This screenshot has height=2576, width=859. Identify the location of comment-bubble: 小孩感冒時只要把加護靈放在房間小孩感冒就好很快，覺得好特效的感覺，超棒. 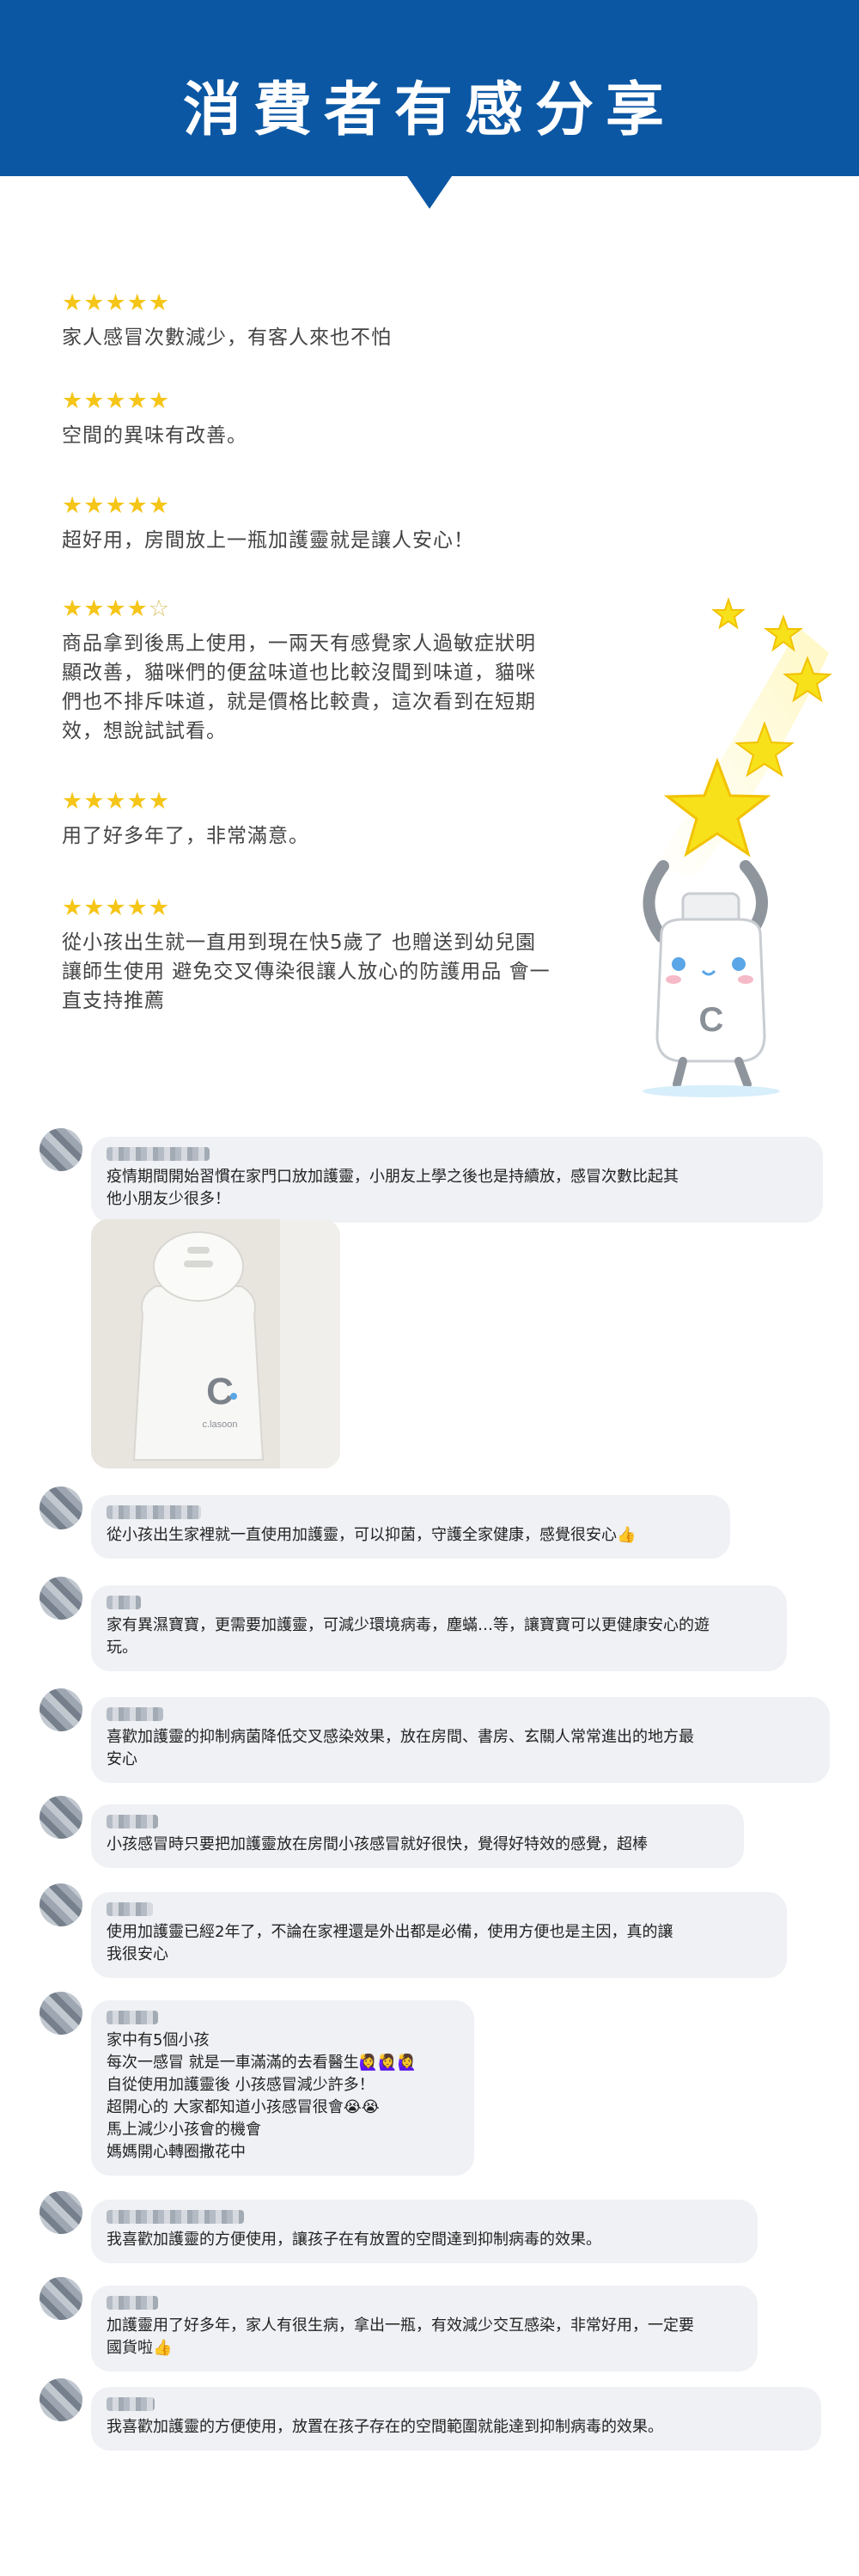
(417, 1836).